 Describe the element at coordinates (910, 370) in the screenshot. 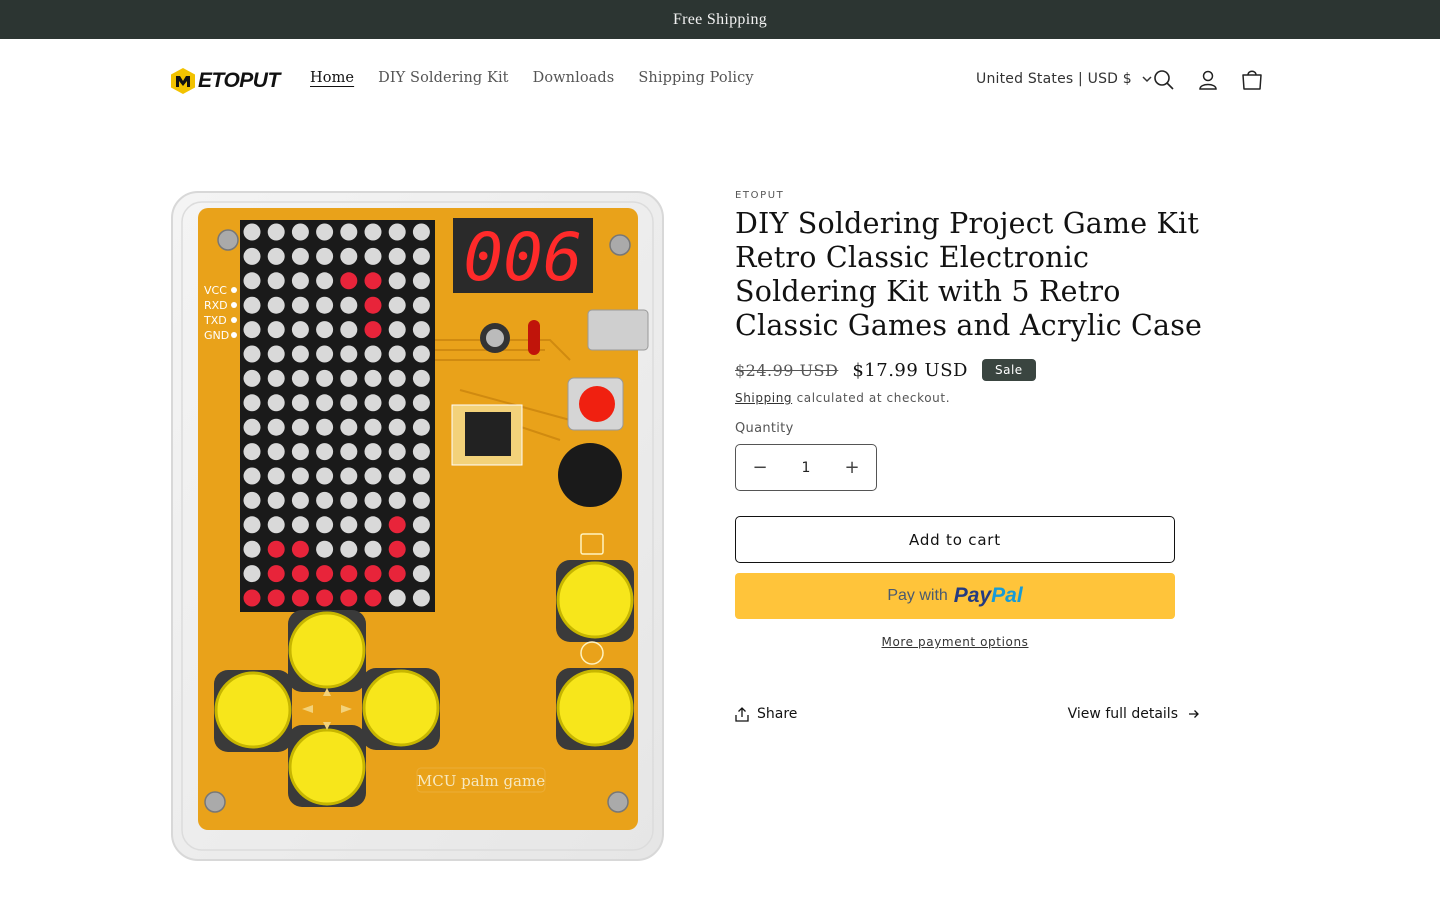

I see `sale-price: $17.99 USD` at that location.